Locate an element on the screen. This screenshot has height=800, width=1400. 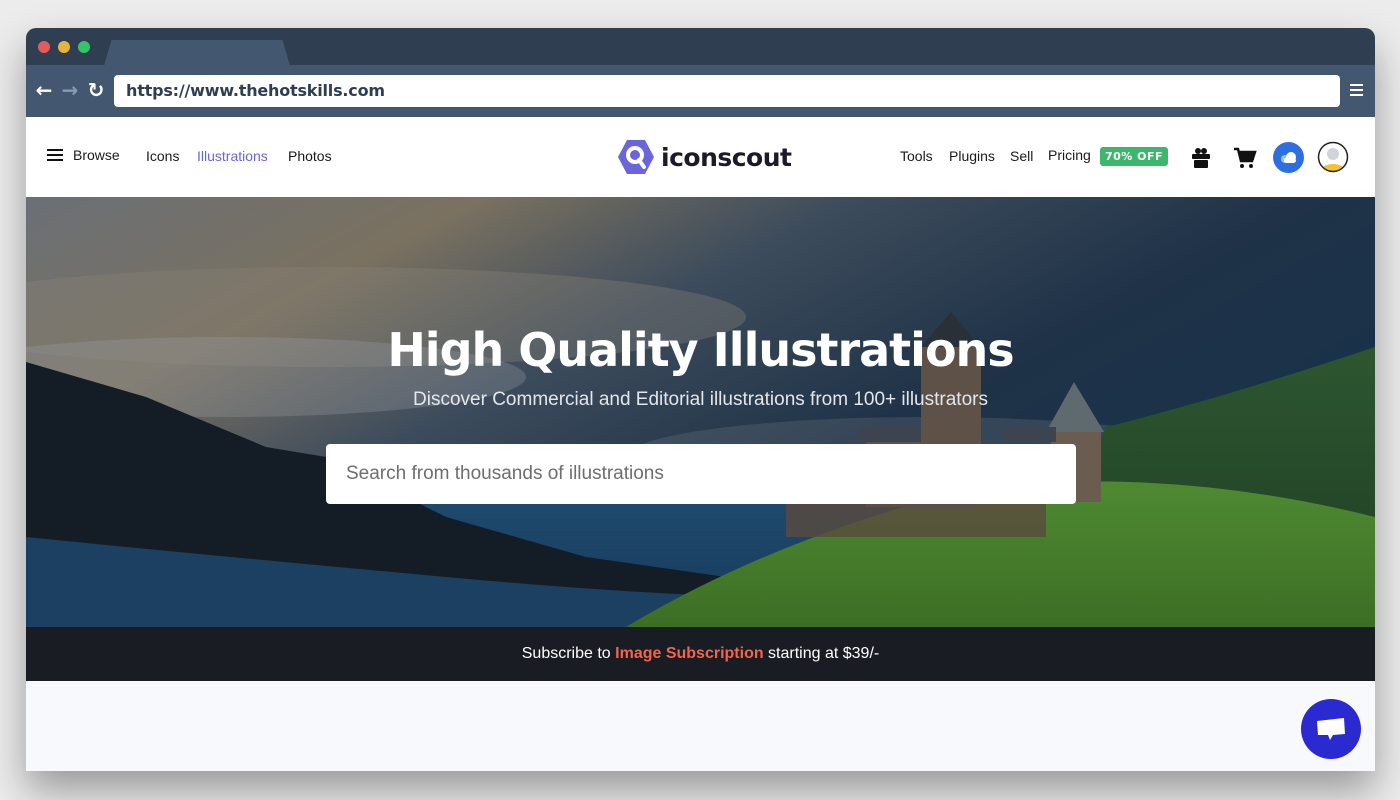
browse-button: Browse is located at coordinates (83, 155).